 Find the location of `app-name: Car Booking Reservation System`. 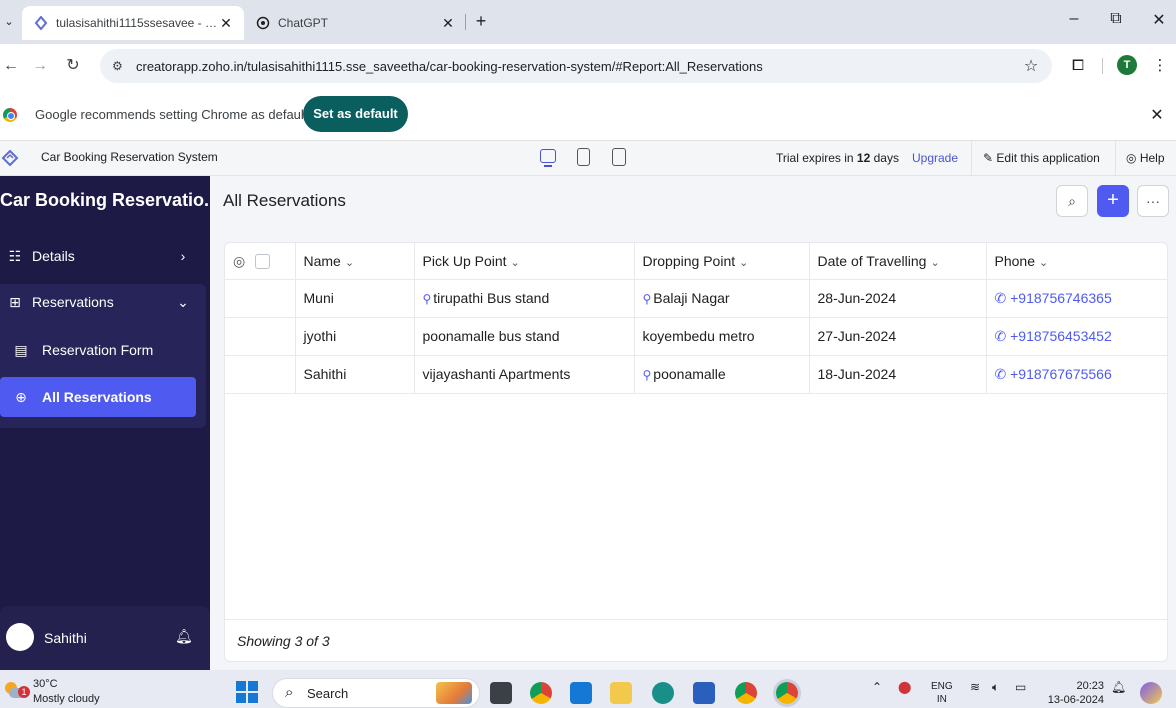

app-name: Car Booking Reservation System is located at coordinates (129, 157).